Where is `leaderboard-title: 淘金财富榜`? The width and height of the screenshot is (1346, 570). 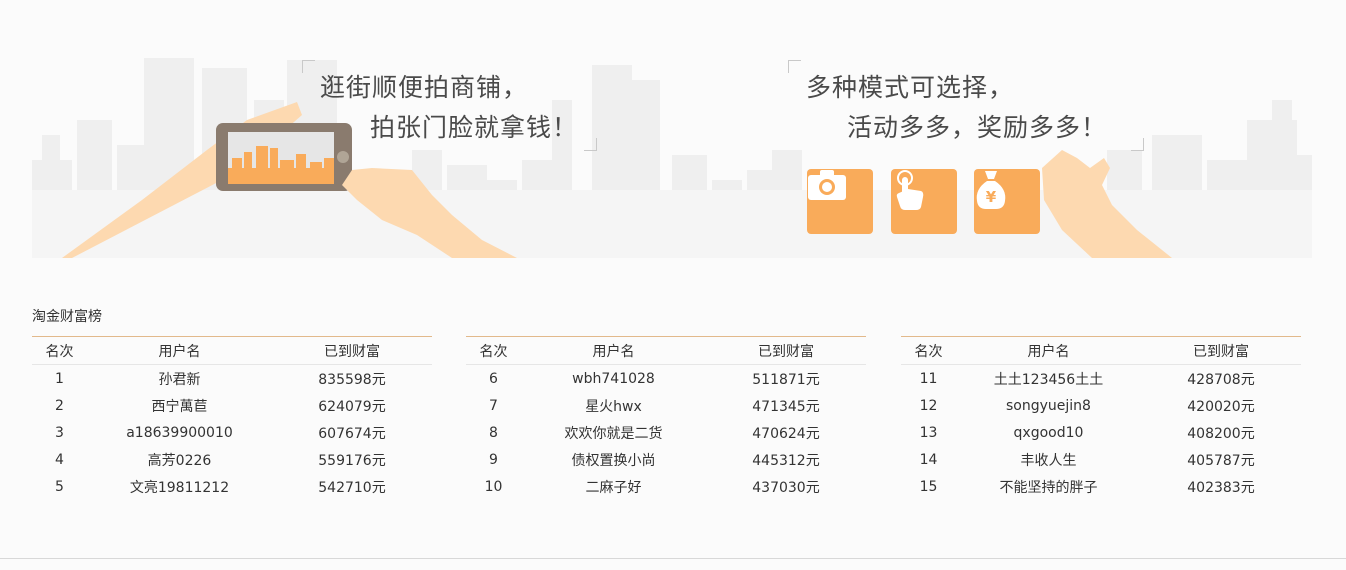
leaderboard-title: 淘金财富榜 is located at coordinates (67, 317).